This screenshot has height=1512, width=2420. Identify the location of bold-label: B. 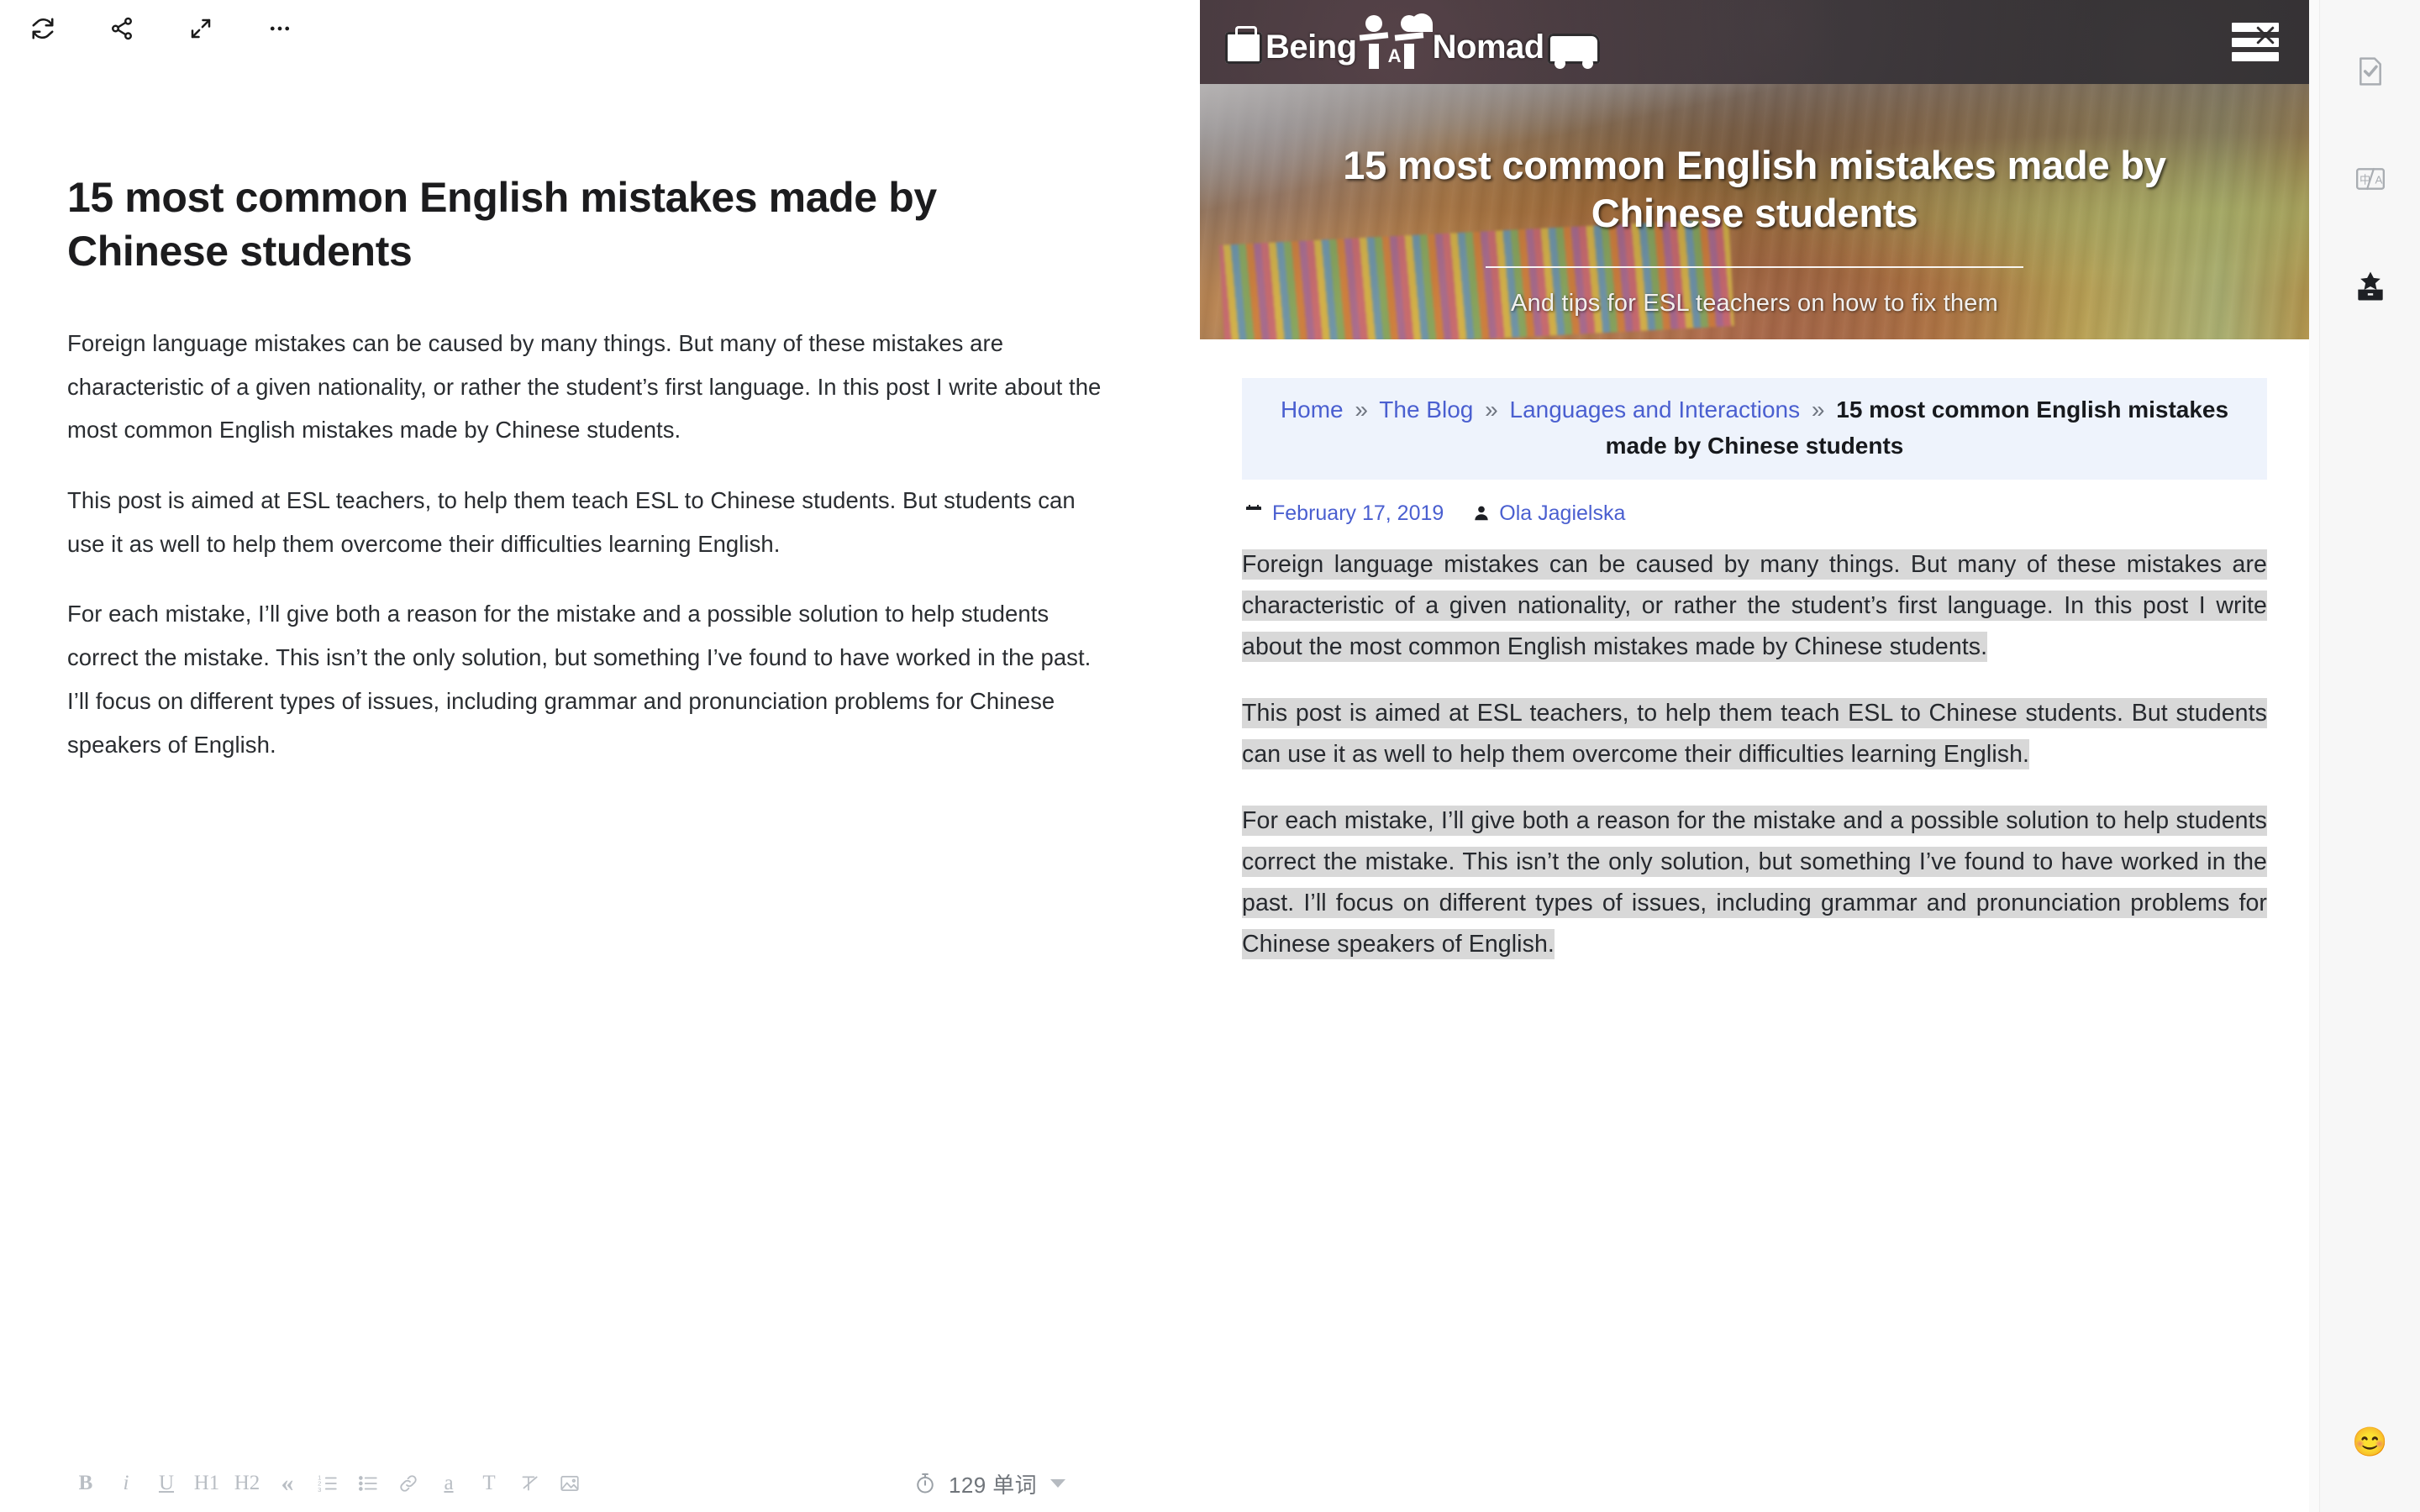
(85, 1483).